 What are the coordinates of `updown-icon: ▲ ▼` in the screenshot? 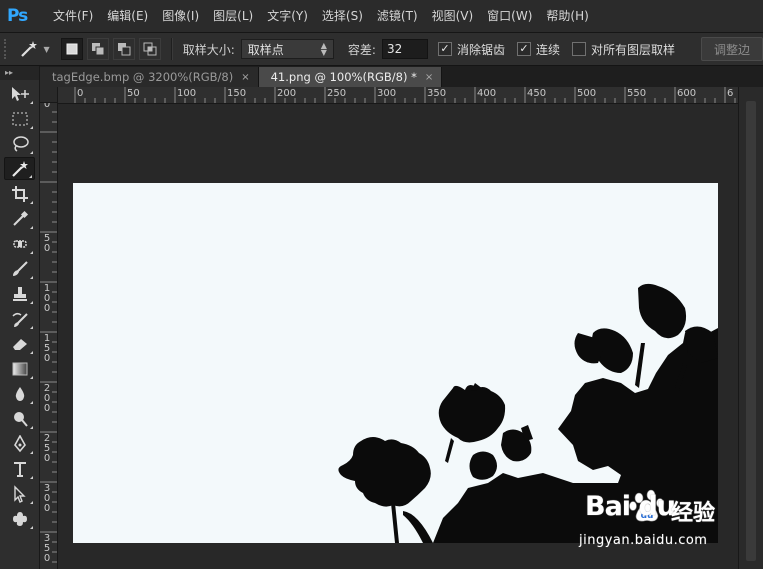 It's located at (323, 49).